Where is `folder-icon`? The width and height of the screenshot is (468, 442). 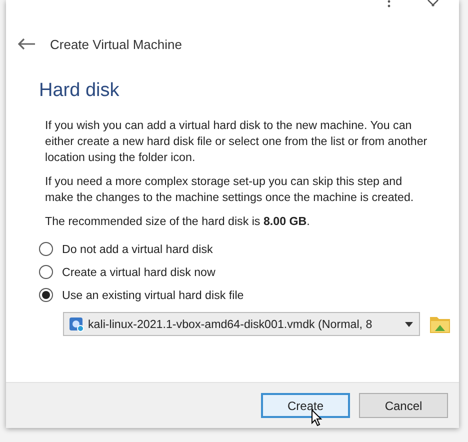 folder-icon is located at coordinates (440, 324).